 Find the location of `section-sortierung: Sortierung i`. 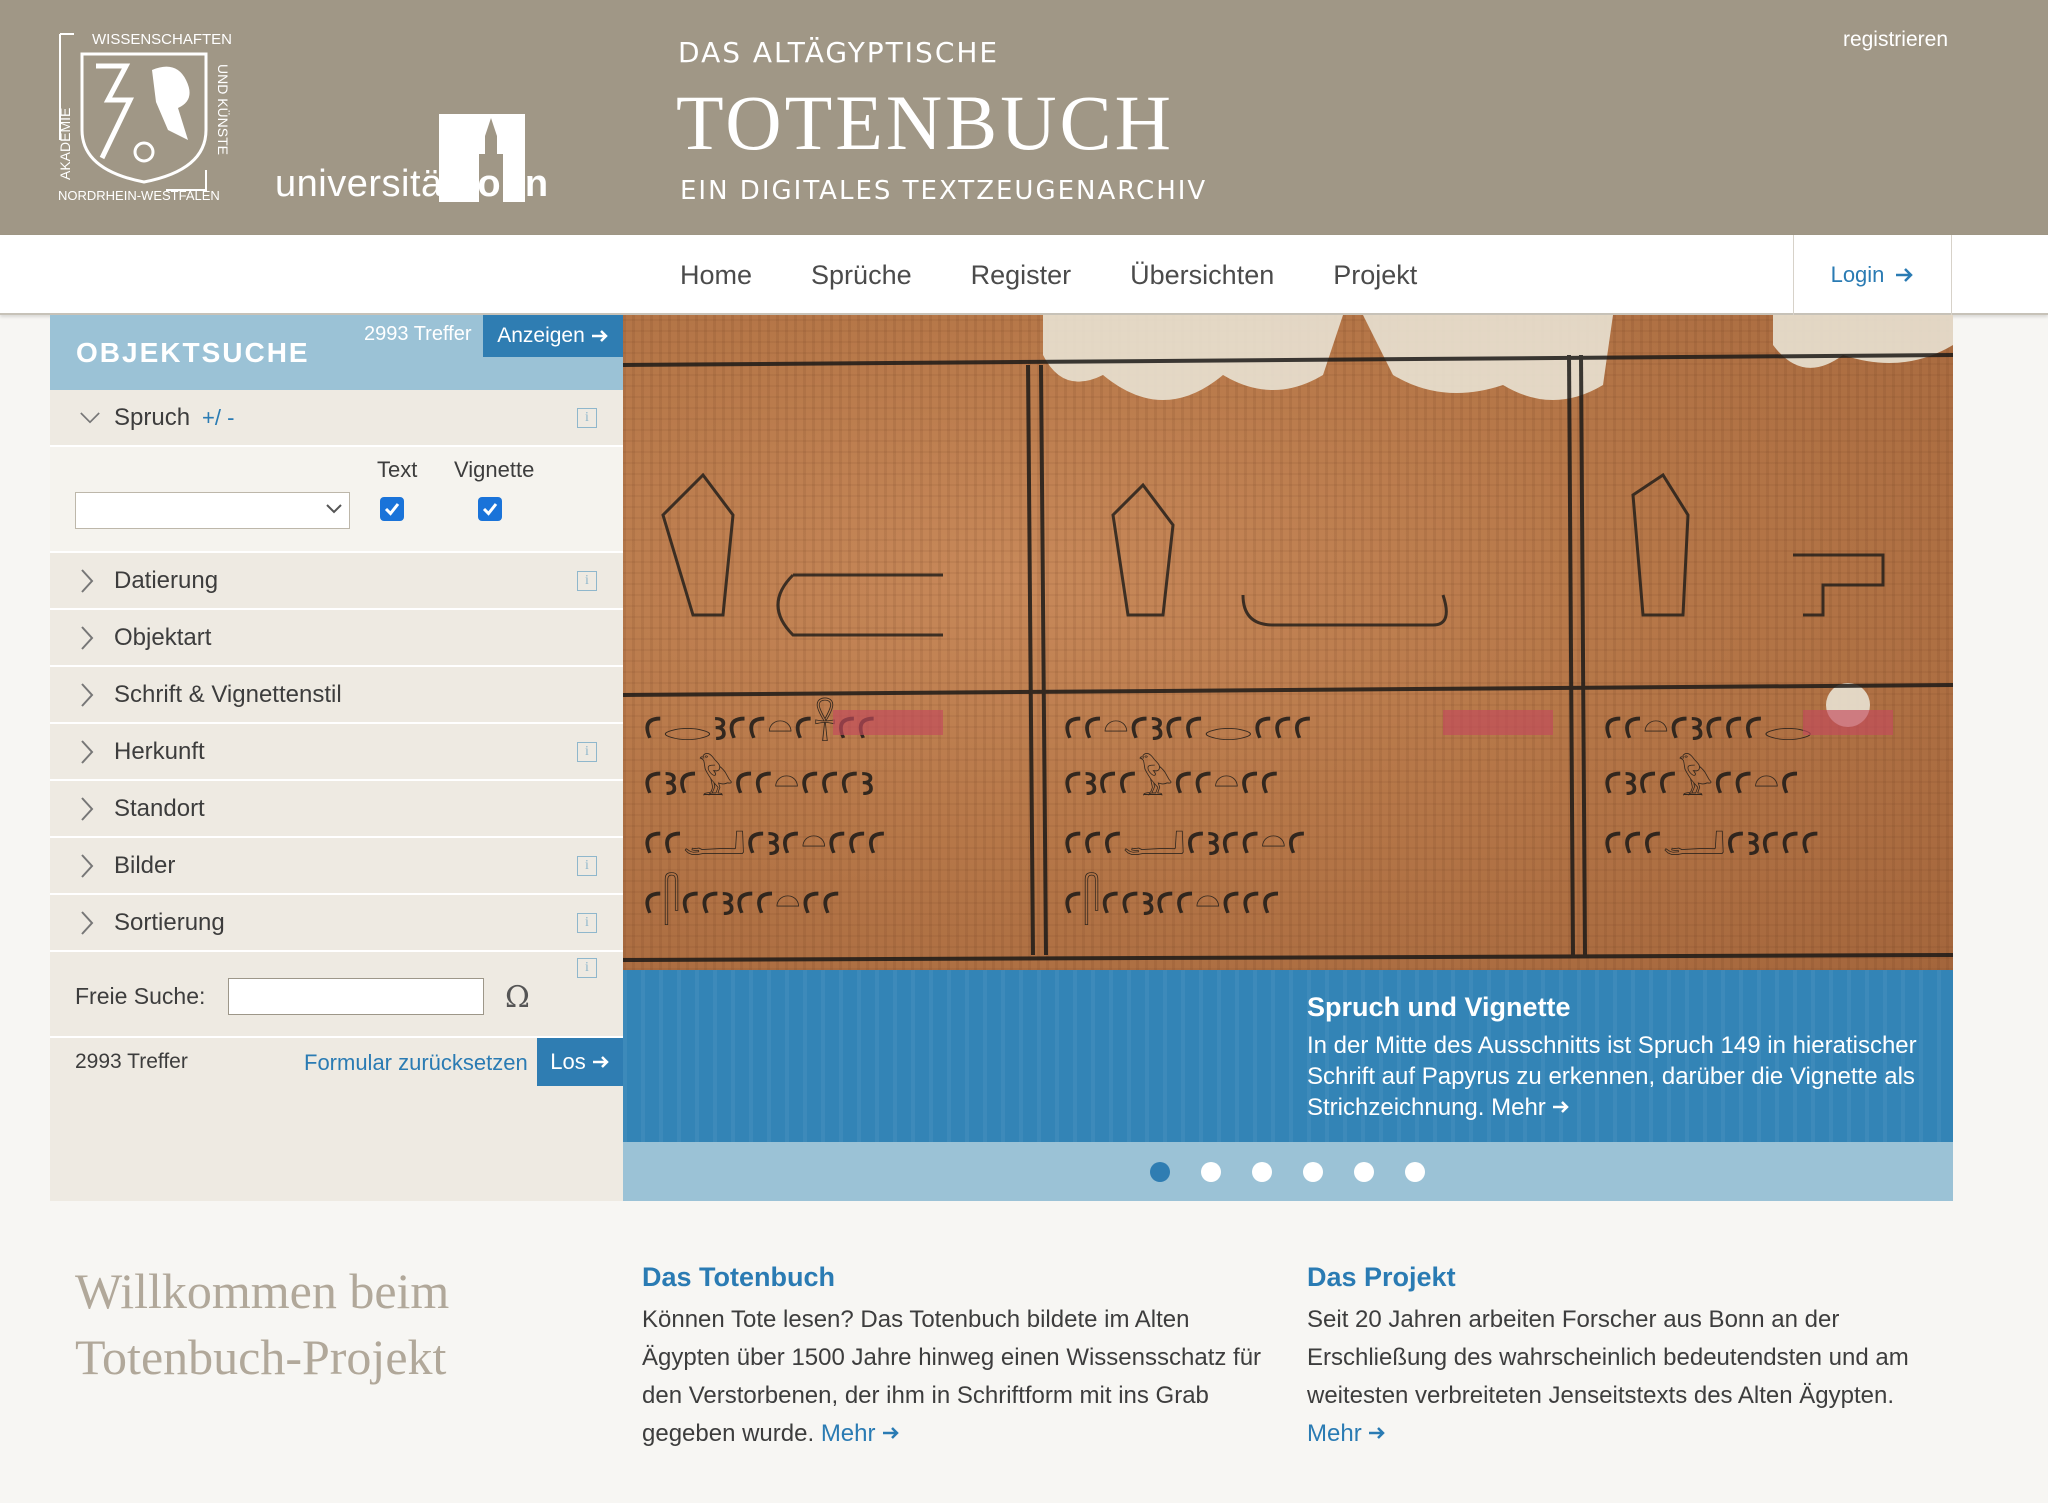

section-sortierung: Sortierung i is located at coordinates (336, 923).